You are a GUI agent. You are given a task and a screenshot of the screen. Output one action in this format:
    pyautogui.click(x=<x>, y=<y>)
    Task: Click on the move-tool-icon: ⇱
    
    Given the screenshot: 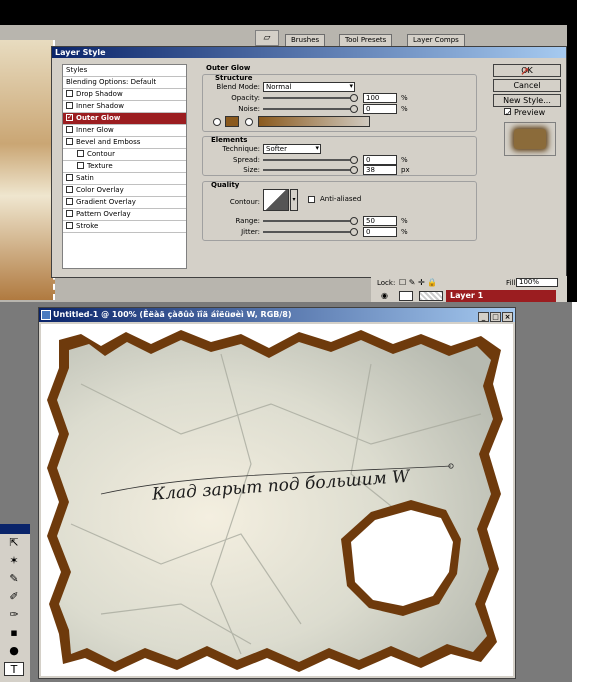 What is the action you would take?
    pyautogui.click(x=14, y=543)
    